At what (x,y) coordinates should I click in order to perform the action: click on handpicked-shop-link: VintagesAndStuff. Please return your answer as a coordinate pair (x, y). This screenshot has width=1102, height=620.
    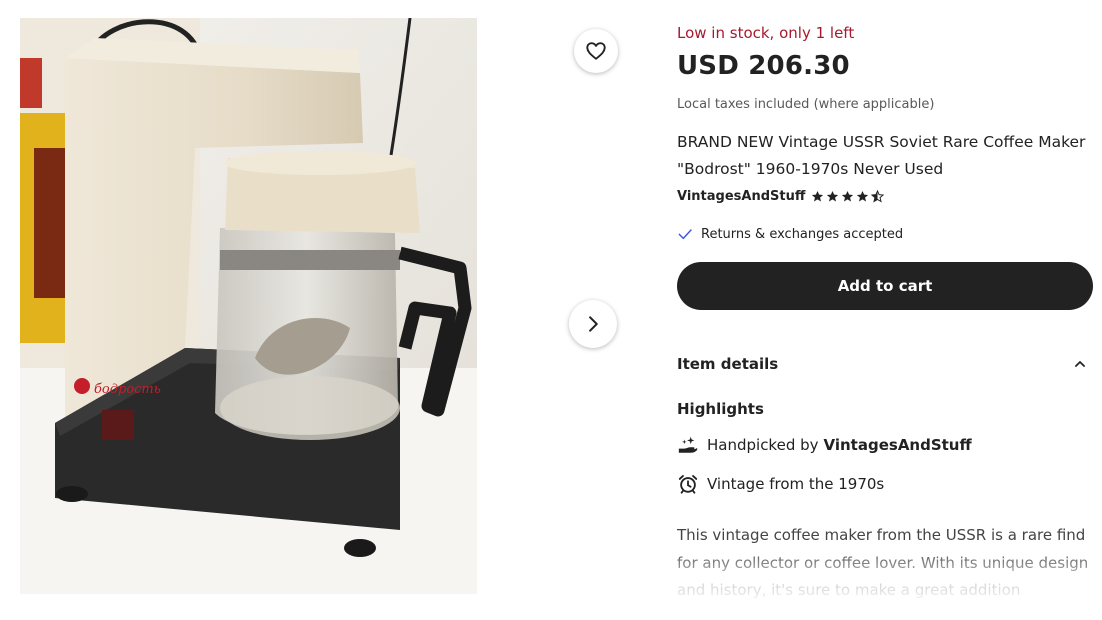
    Looking at the image, I should click on (898, 445).